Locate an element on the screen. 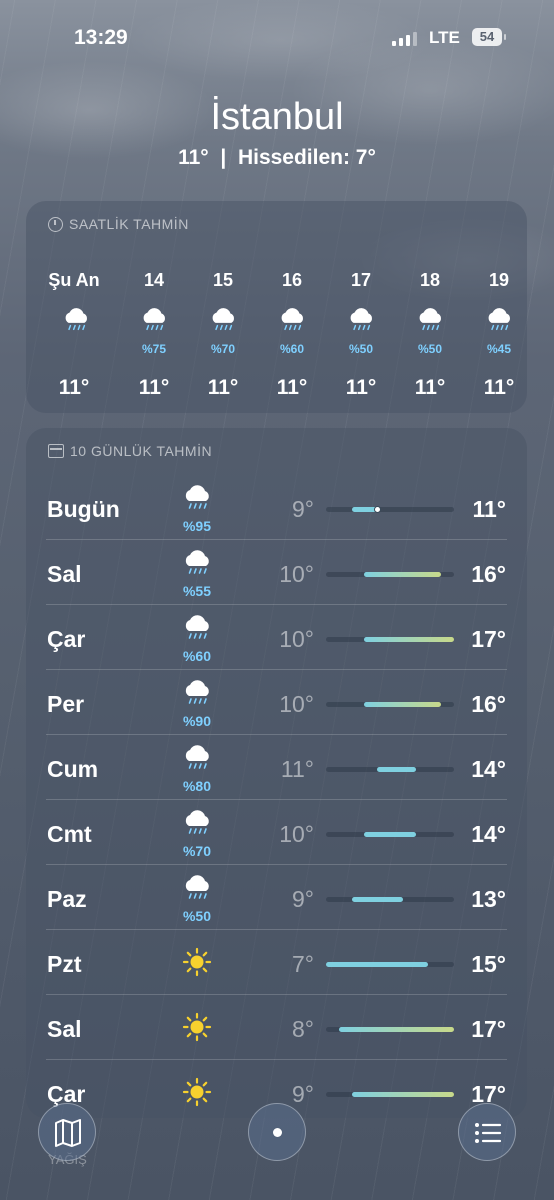  signal-icon is located at coordinates (404, 39).